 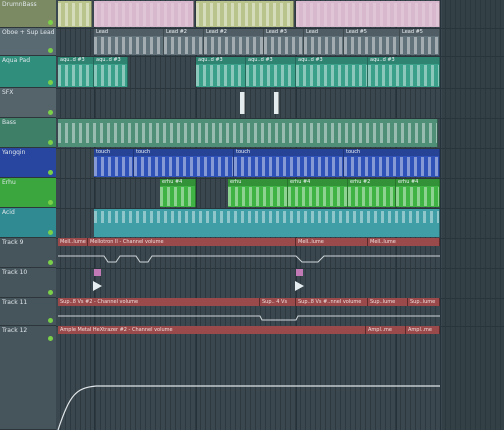 What do you see at coordinates (28, 14) in the screenshot?
I see `track-header-drumnbass: DrumnBass` at bounding box center [28, 14].